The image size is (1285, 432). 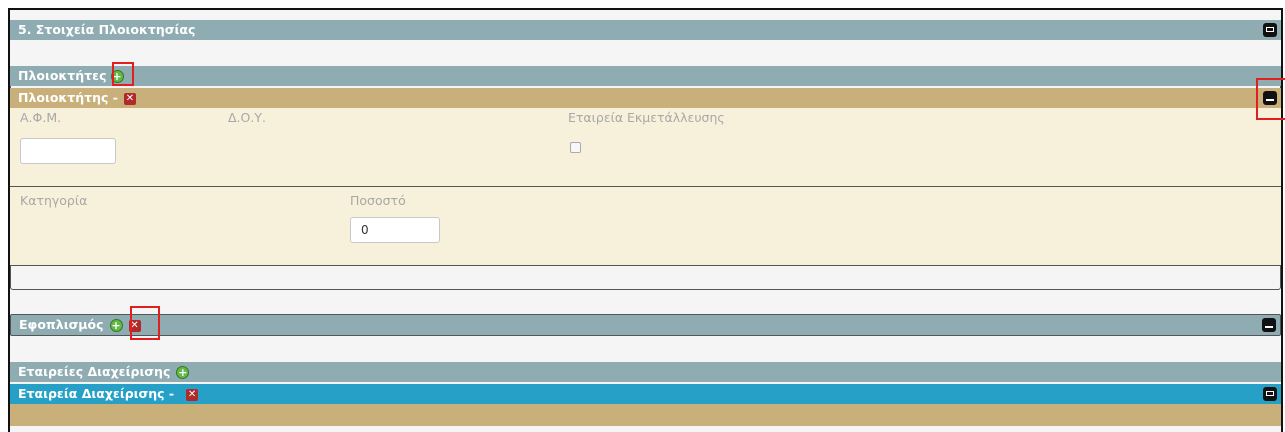 I want to click on collapse-management-icon, so click(x=1270, y=394).